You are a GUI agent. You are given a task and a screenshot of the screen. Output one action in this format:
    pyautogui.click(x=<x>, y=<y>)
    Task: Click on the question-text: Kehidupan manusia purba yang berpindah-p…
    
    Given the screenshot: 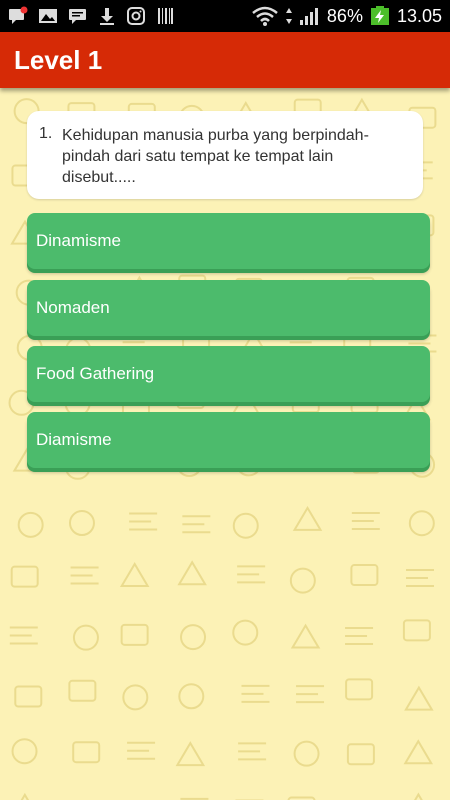 What is the action you would take?
    pyautogui.click(x=215, y=156)
    